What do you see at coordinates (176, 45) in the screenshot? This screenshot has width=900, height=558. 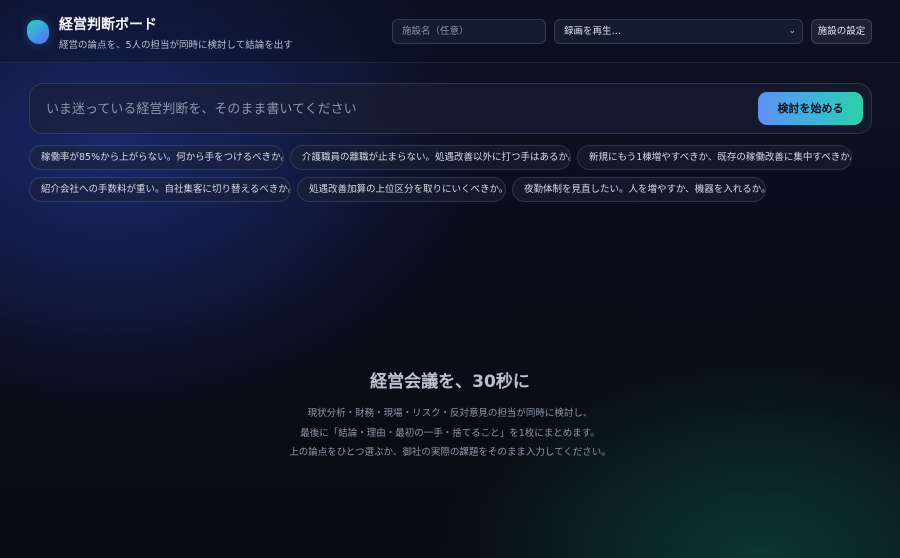 I see `app-subtitle: 経営の論点を、5人の担当が同時に検討して結論を出す` at bounding box center [176, 45].